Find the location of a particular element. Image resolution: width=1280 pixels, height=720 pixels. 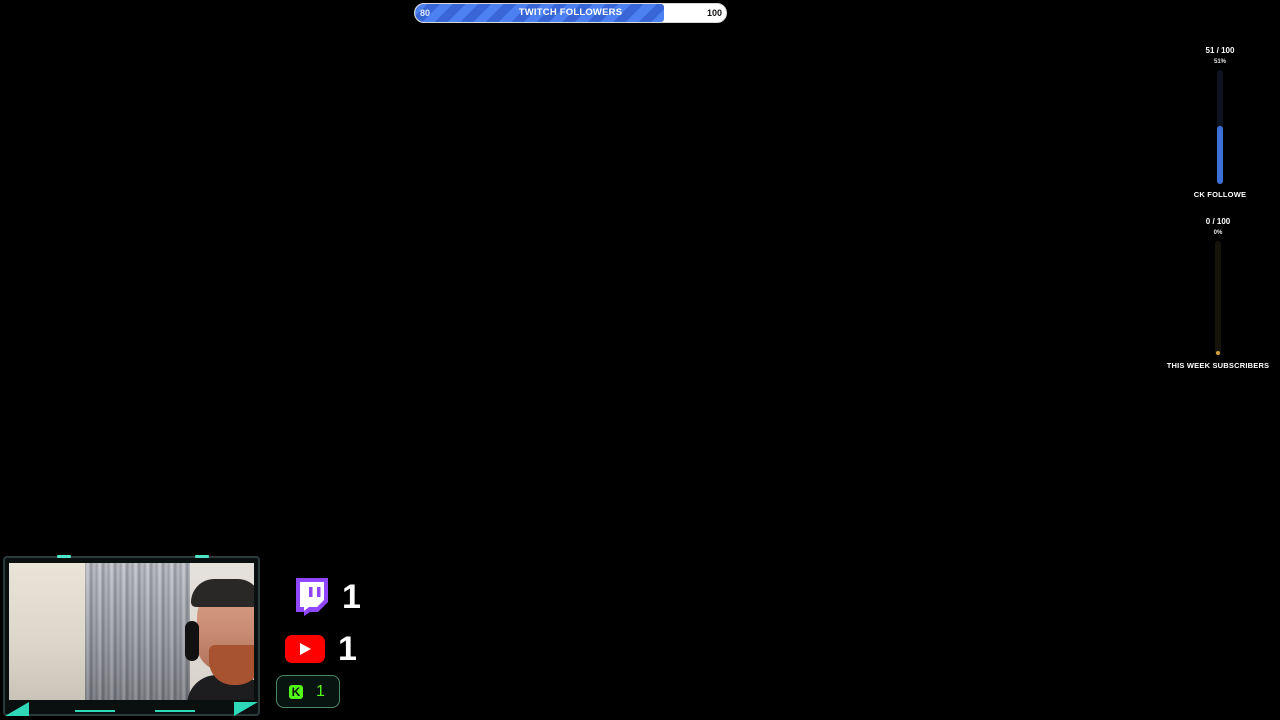

curtain-shading is located at coordinates (137, 631).